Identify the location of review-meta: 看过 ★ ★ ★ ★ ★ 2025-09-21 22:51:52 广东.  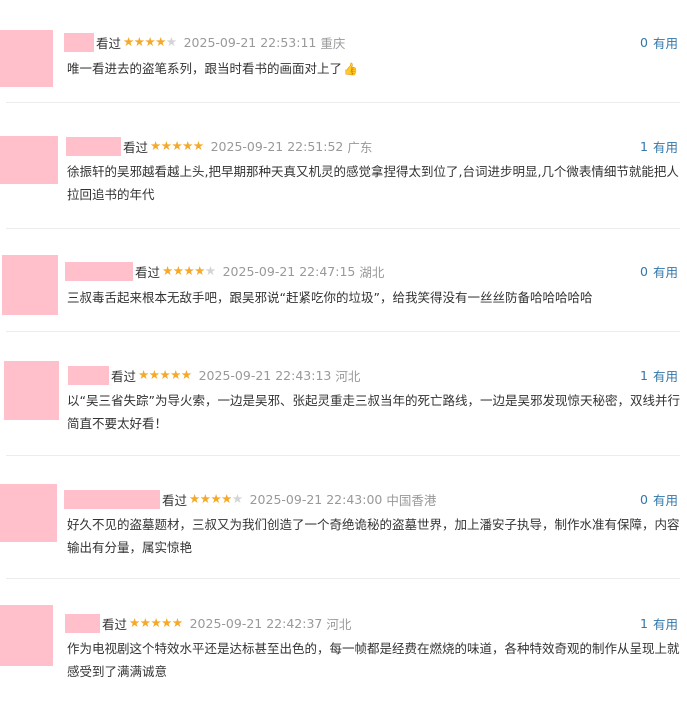
(219, 146).